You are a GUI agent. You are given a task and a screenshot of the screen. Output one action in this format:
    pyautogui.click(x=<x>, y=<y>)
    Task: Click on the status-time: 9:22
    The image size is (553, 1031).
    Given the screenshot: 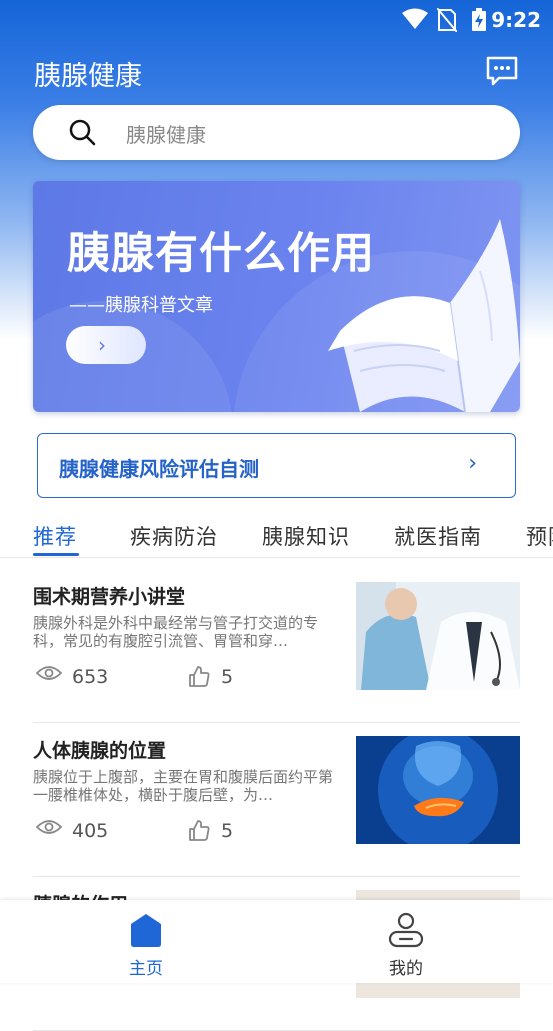 What is the action you would take?
    pyautogui.click(x=516, y=20)
    